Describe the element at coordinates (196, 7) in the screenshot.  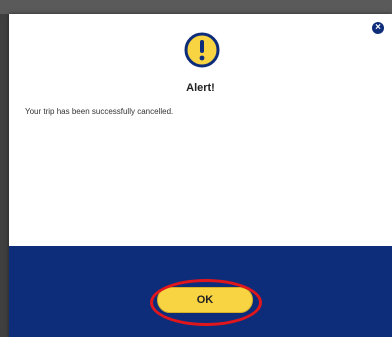
I see `background-page-strip` at that location.